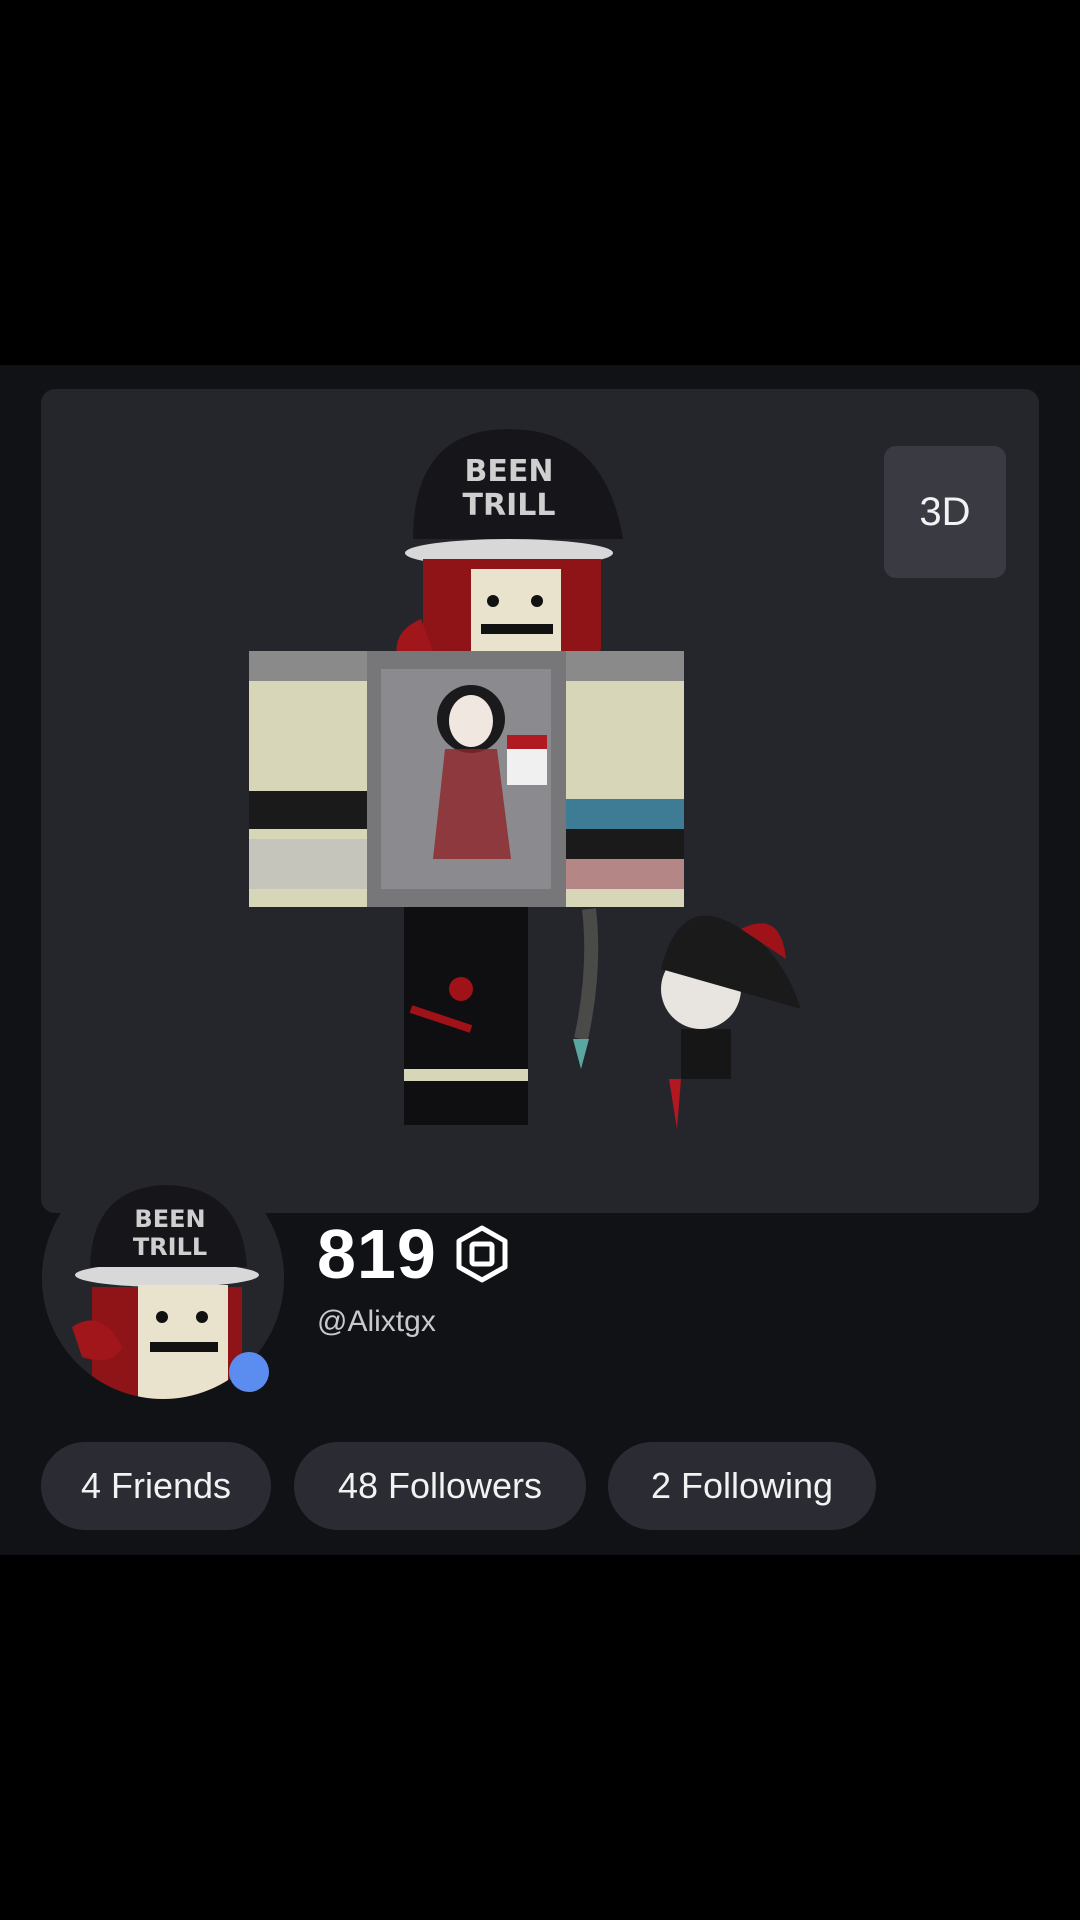  What do you see at coordinates (945, 512) in the screenshot?
I see `3d-toggle-button: 3D` at bounding box center [945, 512].